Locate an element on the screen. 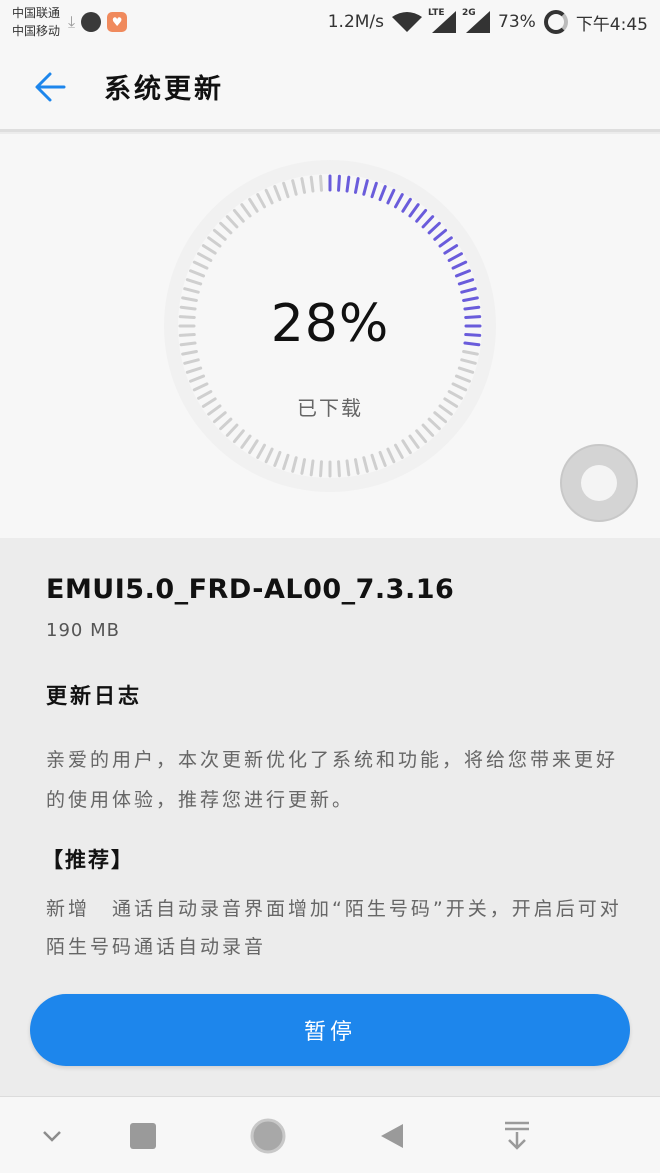 The image size is (660, 1173). status-bar: 中国联通 中国移动 ⤓ ♥ 1.2M/s LTE 2G 73% 下午4:45 is located at coordinates (330, 22).